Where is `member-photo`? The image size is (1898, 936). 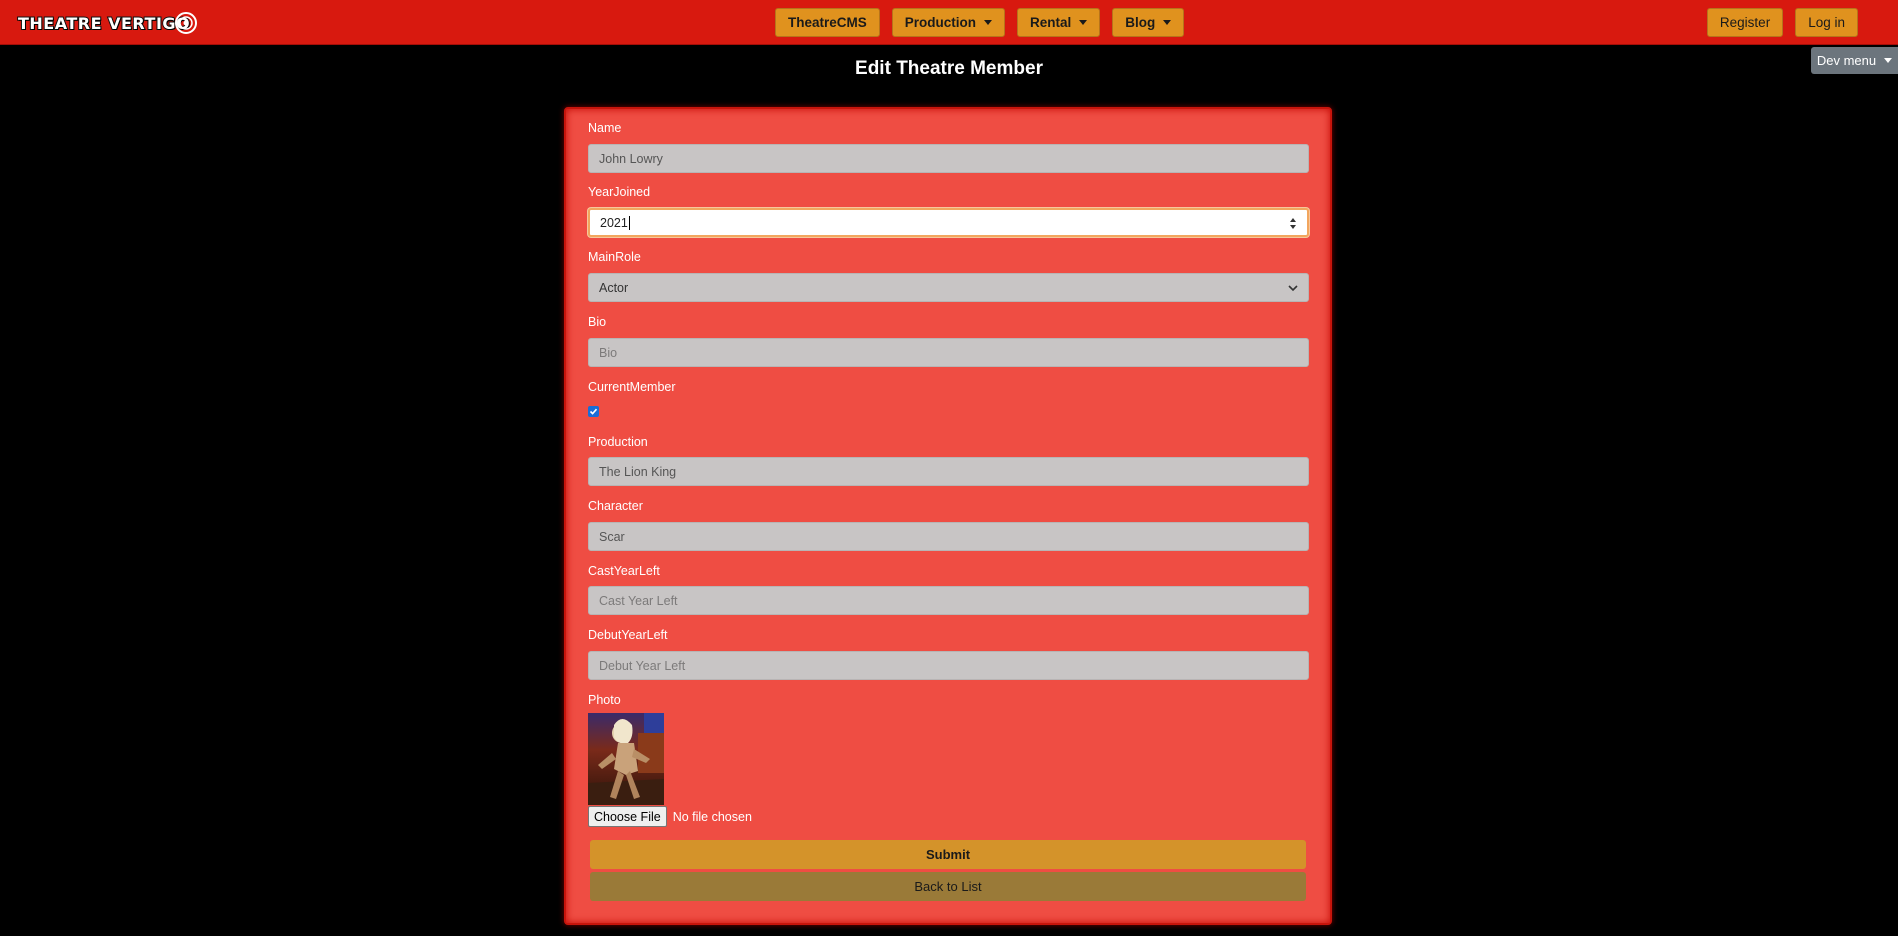
member-photo is located at coordinates (626, 759).